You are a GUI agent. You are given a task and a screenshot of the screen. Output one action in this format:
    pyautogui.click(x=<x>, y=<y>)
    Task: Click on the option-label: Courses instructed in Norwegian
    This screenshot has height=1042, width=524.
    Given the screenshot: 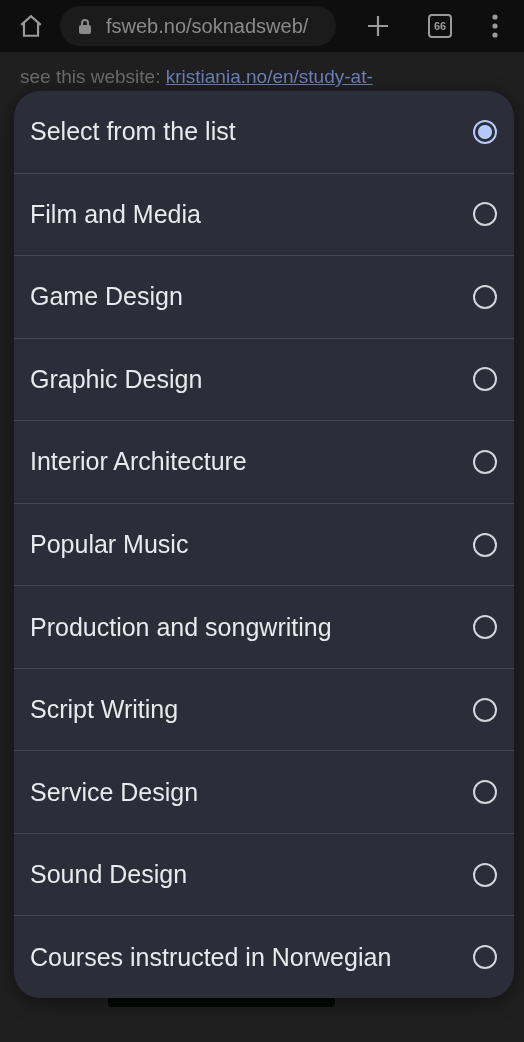 What is the action you would take?
    pyautogui.click(x=211, y=957)
    